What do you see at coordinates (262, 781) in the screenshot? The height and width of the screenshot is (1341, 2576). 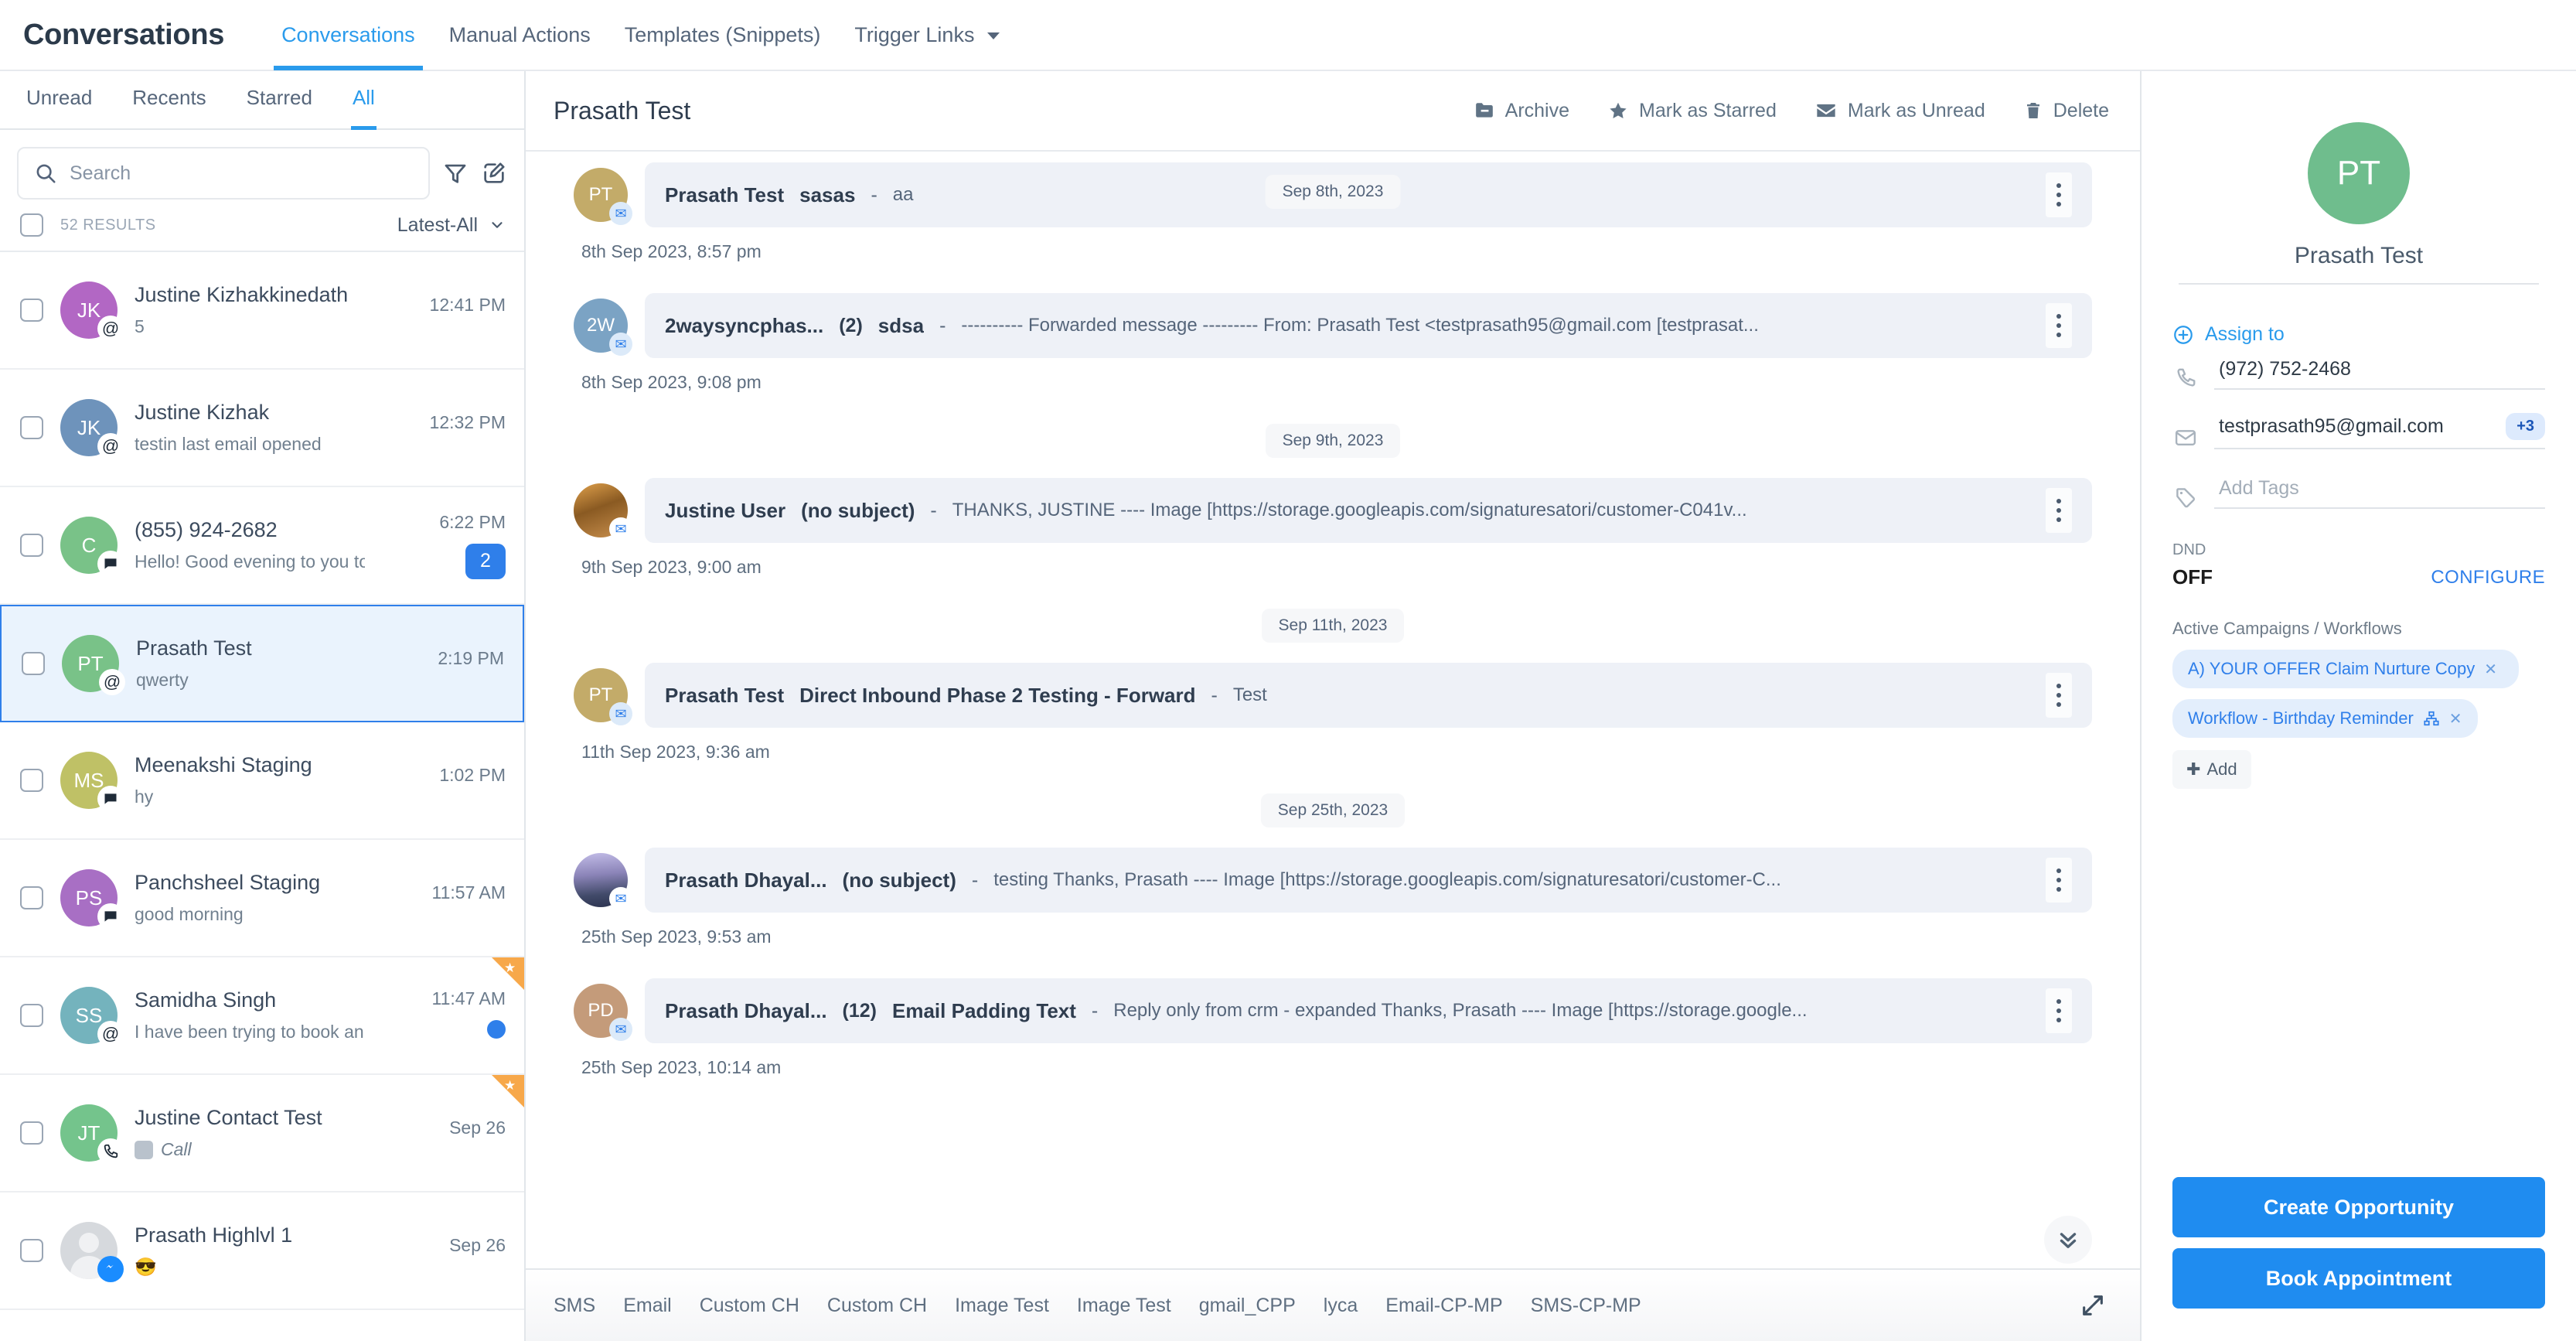 I see `list-item: MS Meenakshi Staging hy 1:02 PM` at bounding box center [262, 781].